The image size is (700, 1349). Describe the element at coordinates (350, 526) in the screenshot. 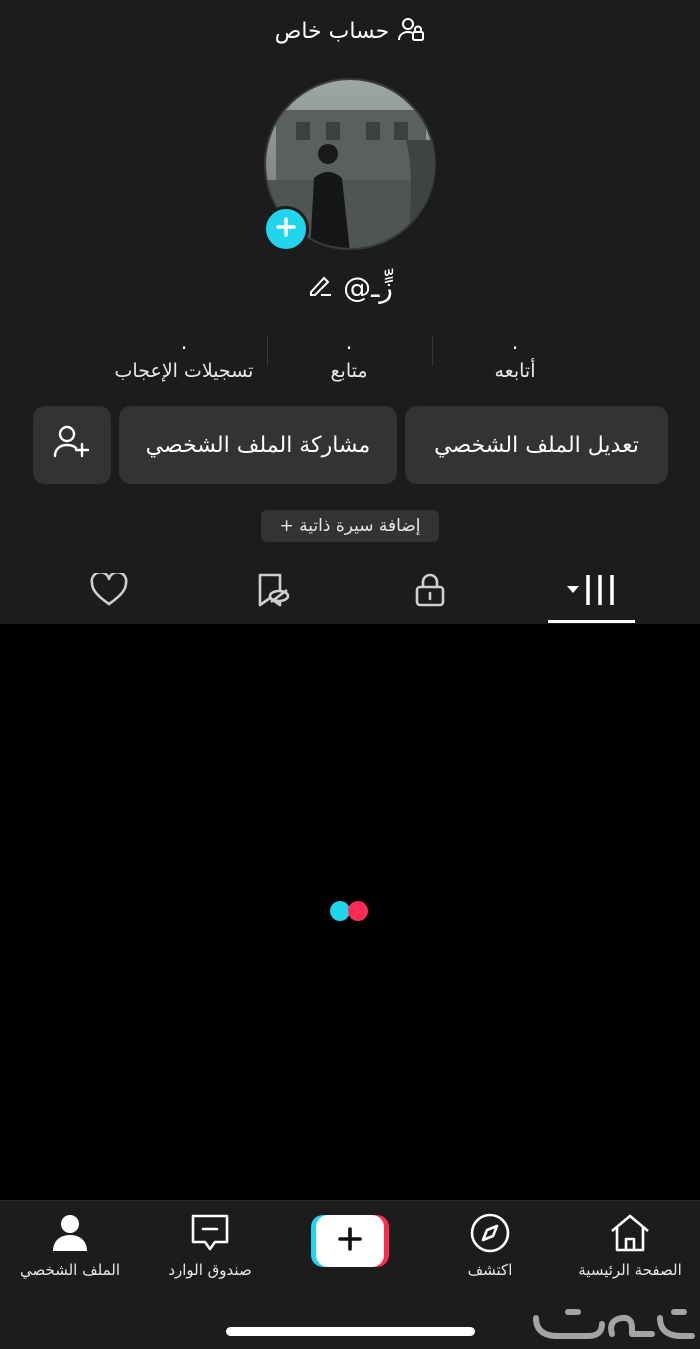

I see `add-bio-button: + إضافة سيرة ذاتية` at that location.